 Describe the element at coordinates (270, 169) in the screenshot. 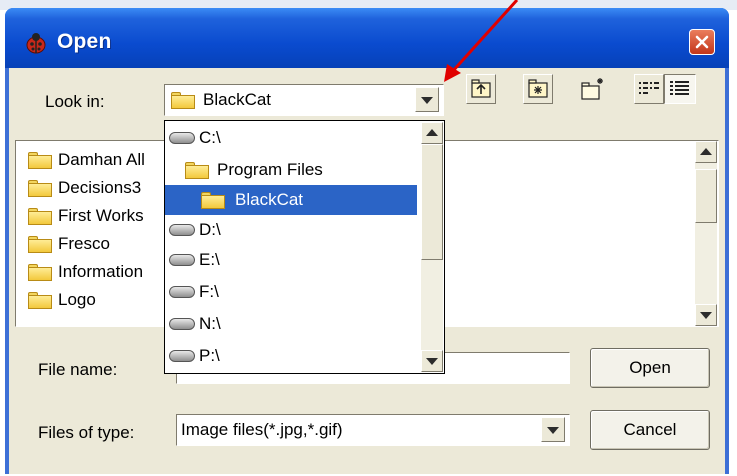

I see `dropdown-item-label: Program Files` at that location.